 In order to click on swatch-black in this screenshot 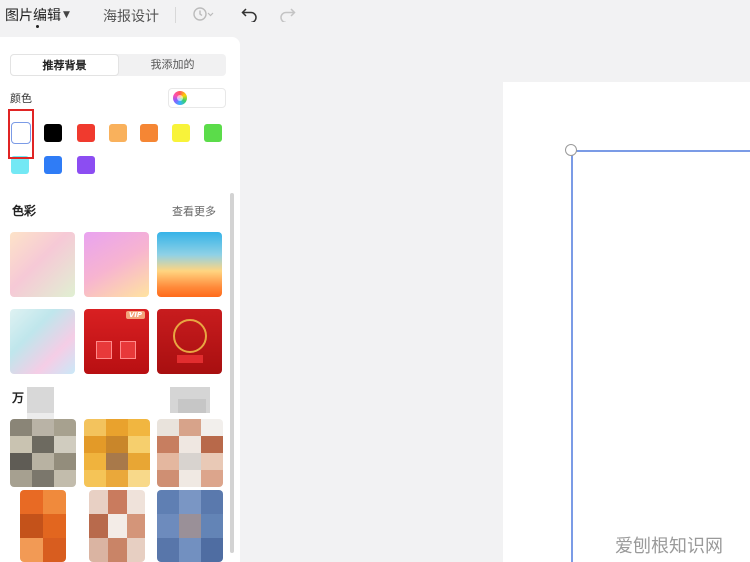, I will do `click(53, 133)`.